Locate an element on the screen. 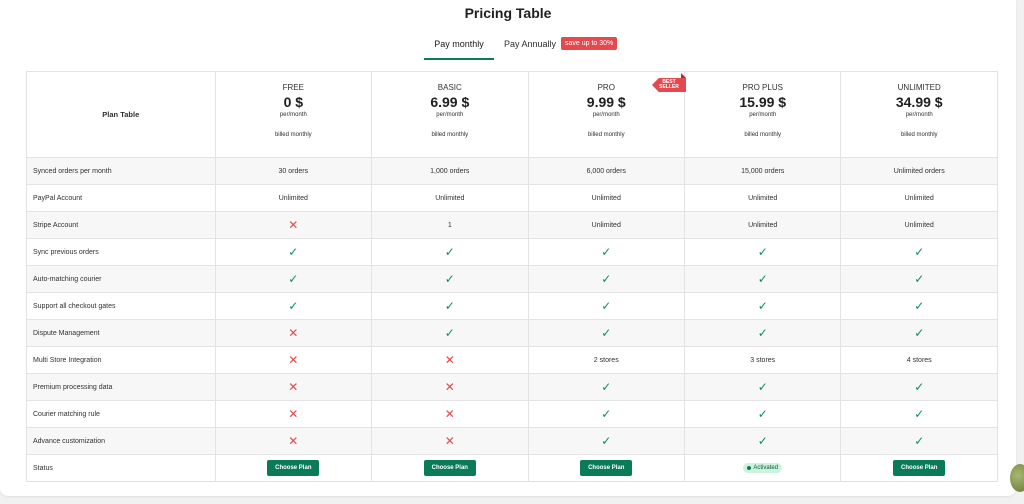 Image resolution: width=1024 pixels, height=504 pixels. table-row: Auto-matching courier ✓ ✓ ✓ ✓ ✓ is located at coordinates (512, 279).